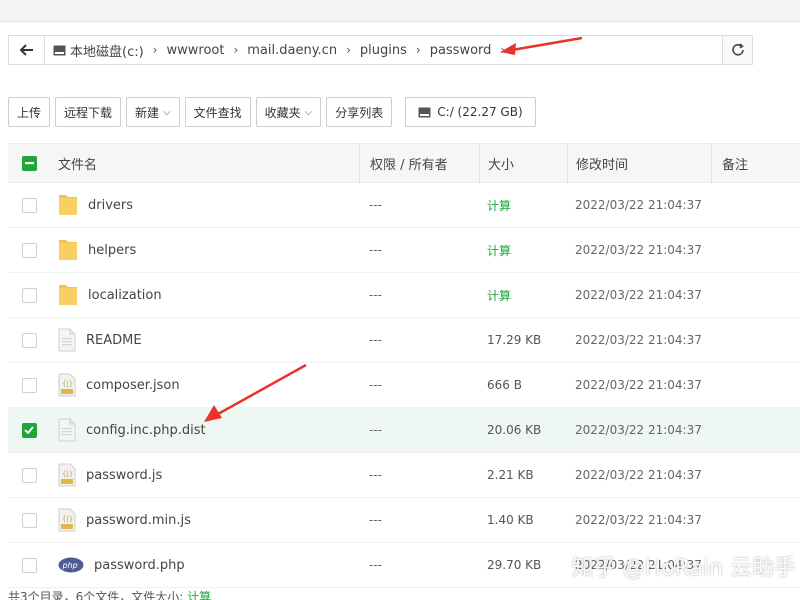 This screenshot has height=600, width=800. Describe the element at coordinates (138, 520) in the screenshot. I see `file-name: password.min.js` at that location.